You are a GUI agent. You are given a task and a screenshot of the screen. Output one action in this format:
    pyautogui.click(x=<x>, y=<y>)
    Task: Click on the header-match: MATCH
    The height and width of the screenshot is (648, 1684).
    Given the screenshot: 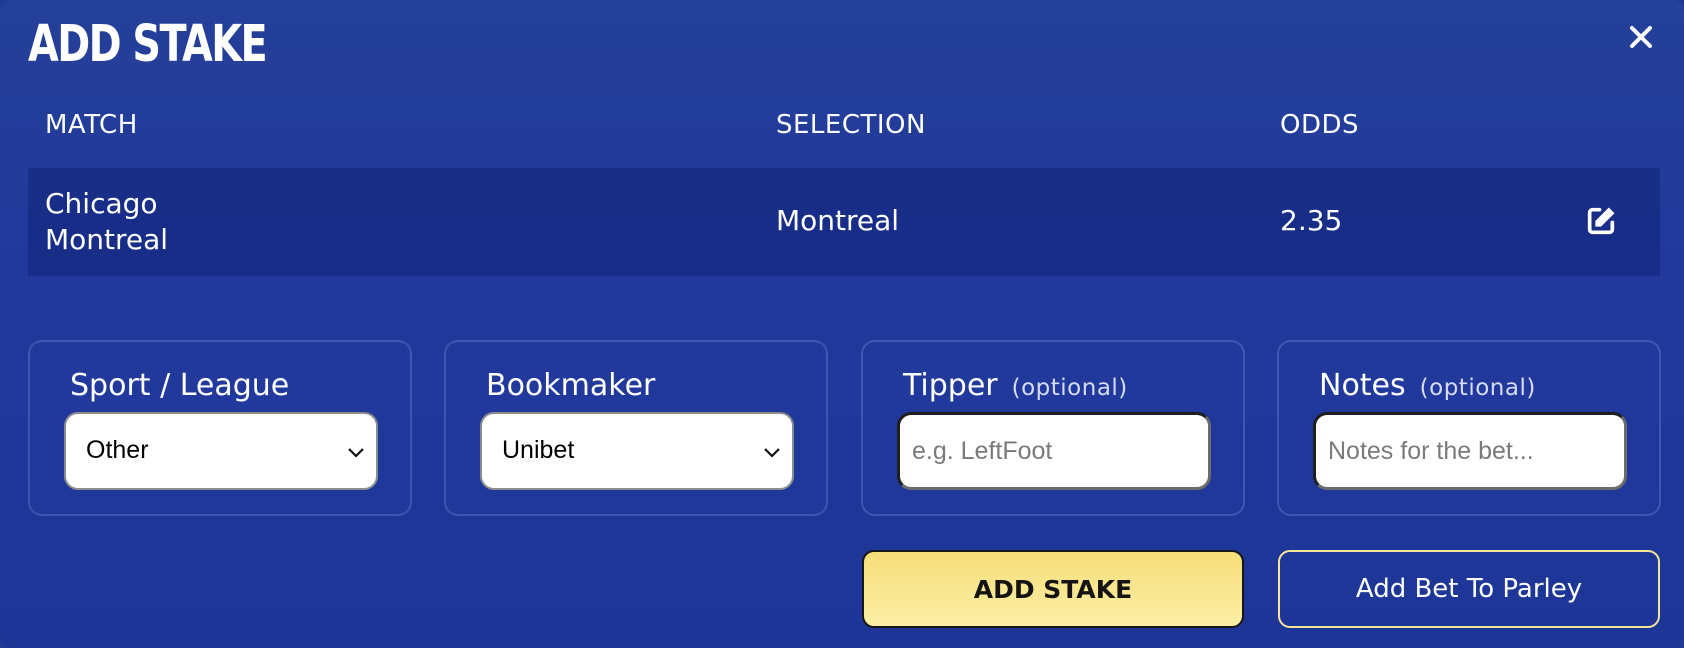 What is the action you would take?
    pyautogui.click(x=91, y=125)
    